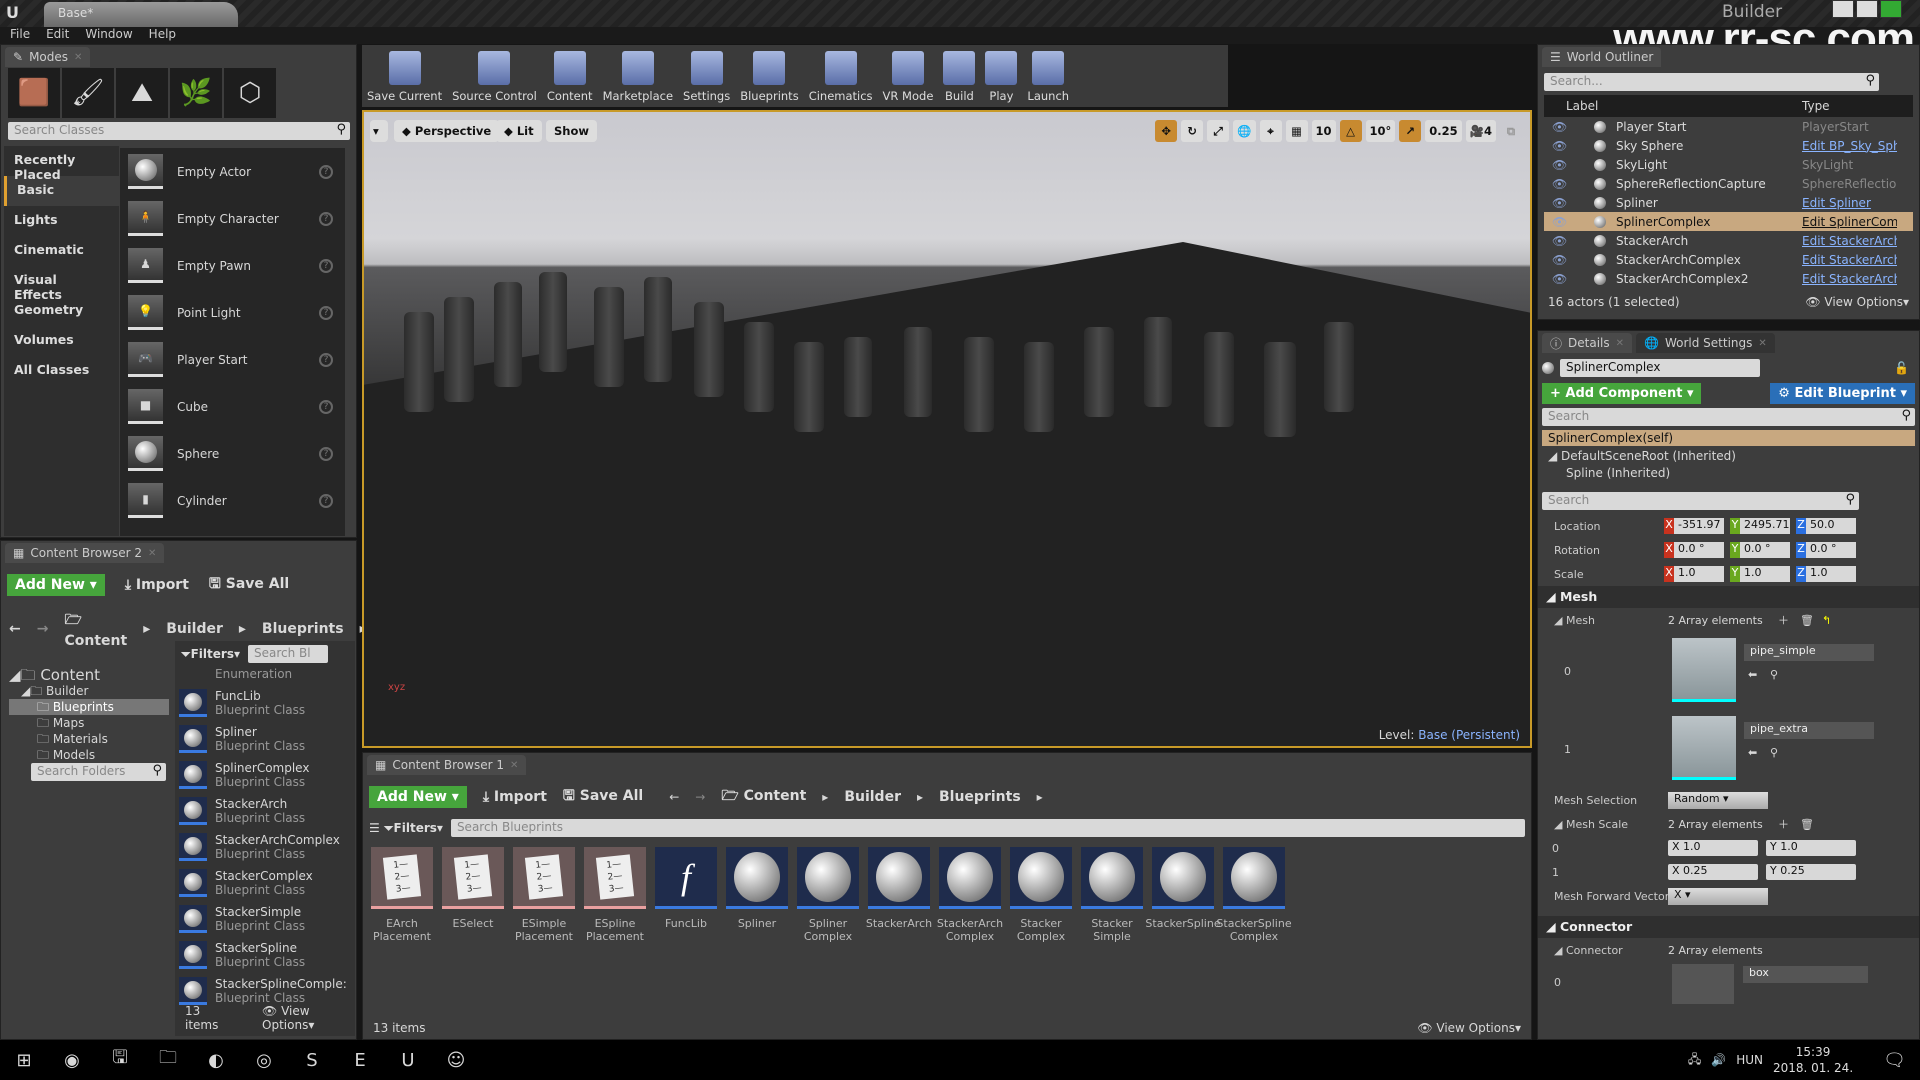  What do you see at coordinates (61, 251) in the screenshot?
I see `category-cinematic: Cinematic` at bounding box center [61, 251].